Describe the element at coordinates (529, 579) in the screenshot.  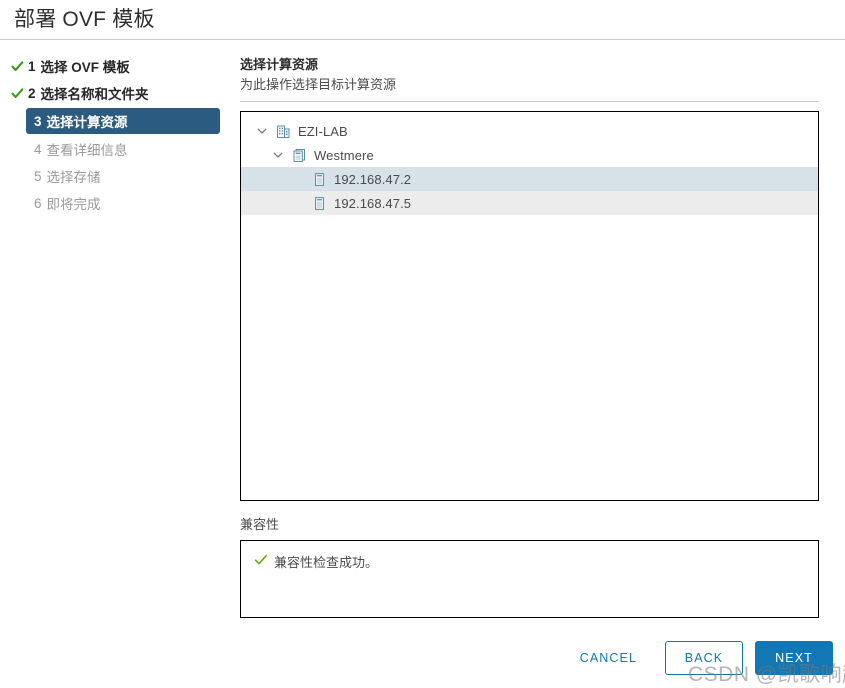
I see `compatibility-box: 兼容性检查成功。` at that location.